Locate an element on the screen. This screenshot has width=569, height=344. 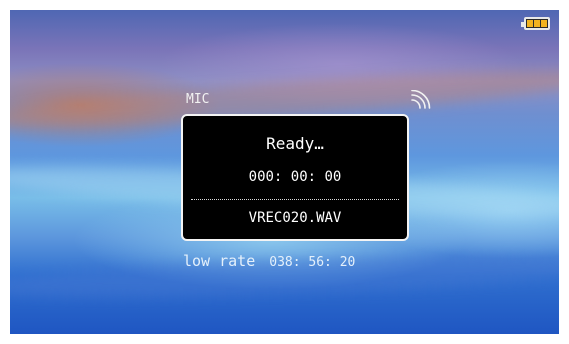
battery-full-icon is located at coordinates (535, 23).